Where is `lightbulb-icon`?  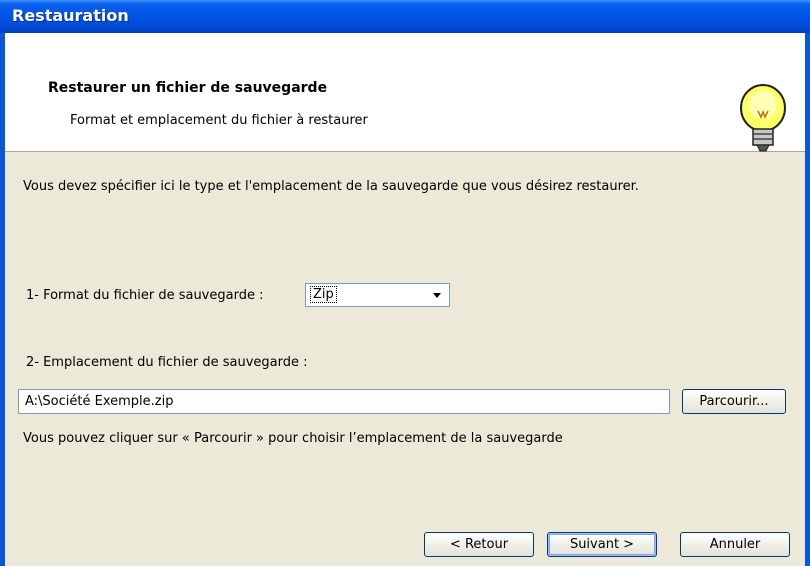
lightbulb-icon is located at coordinates (763, 118).